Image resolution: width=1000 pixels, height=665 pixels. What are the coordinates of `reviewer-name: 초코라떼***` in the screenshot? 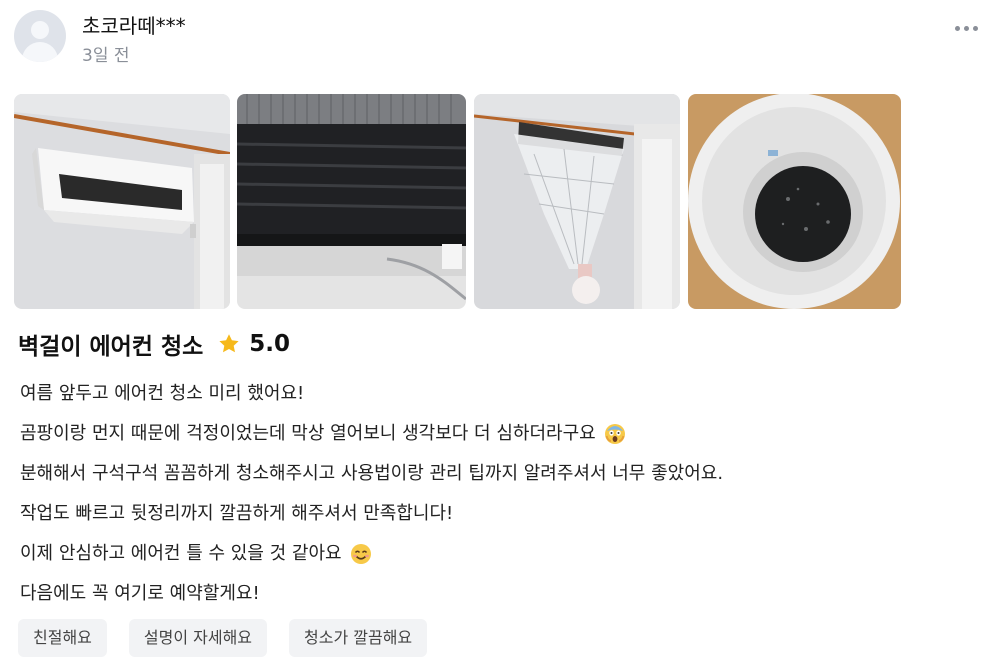 It's located at (134, 24).